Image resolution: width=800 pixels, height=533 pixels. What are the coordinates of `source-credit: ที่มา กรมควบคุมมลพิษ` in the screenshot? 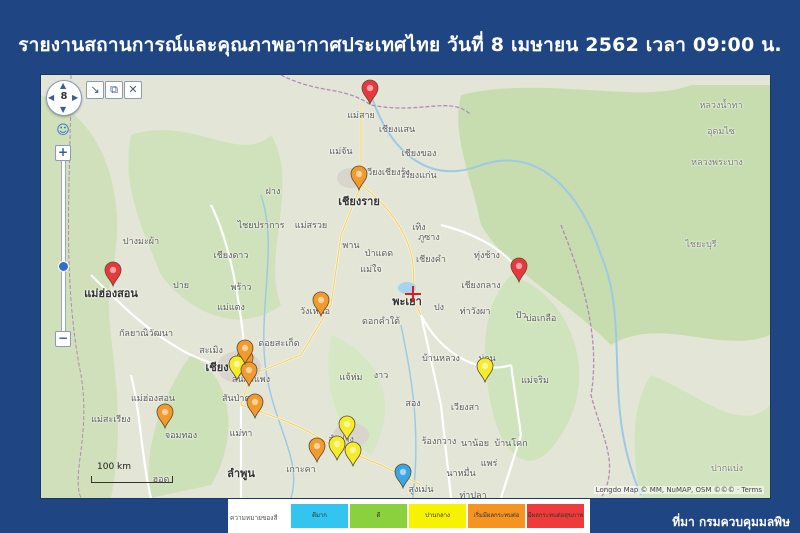 It's located at (731, 522).